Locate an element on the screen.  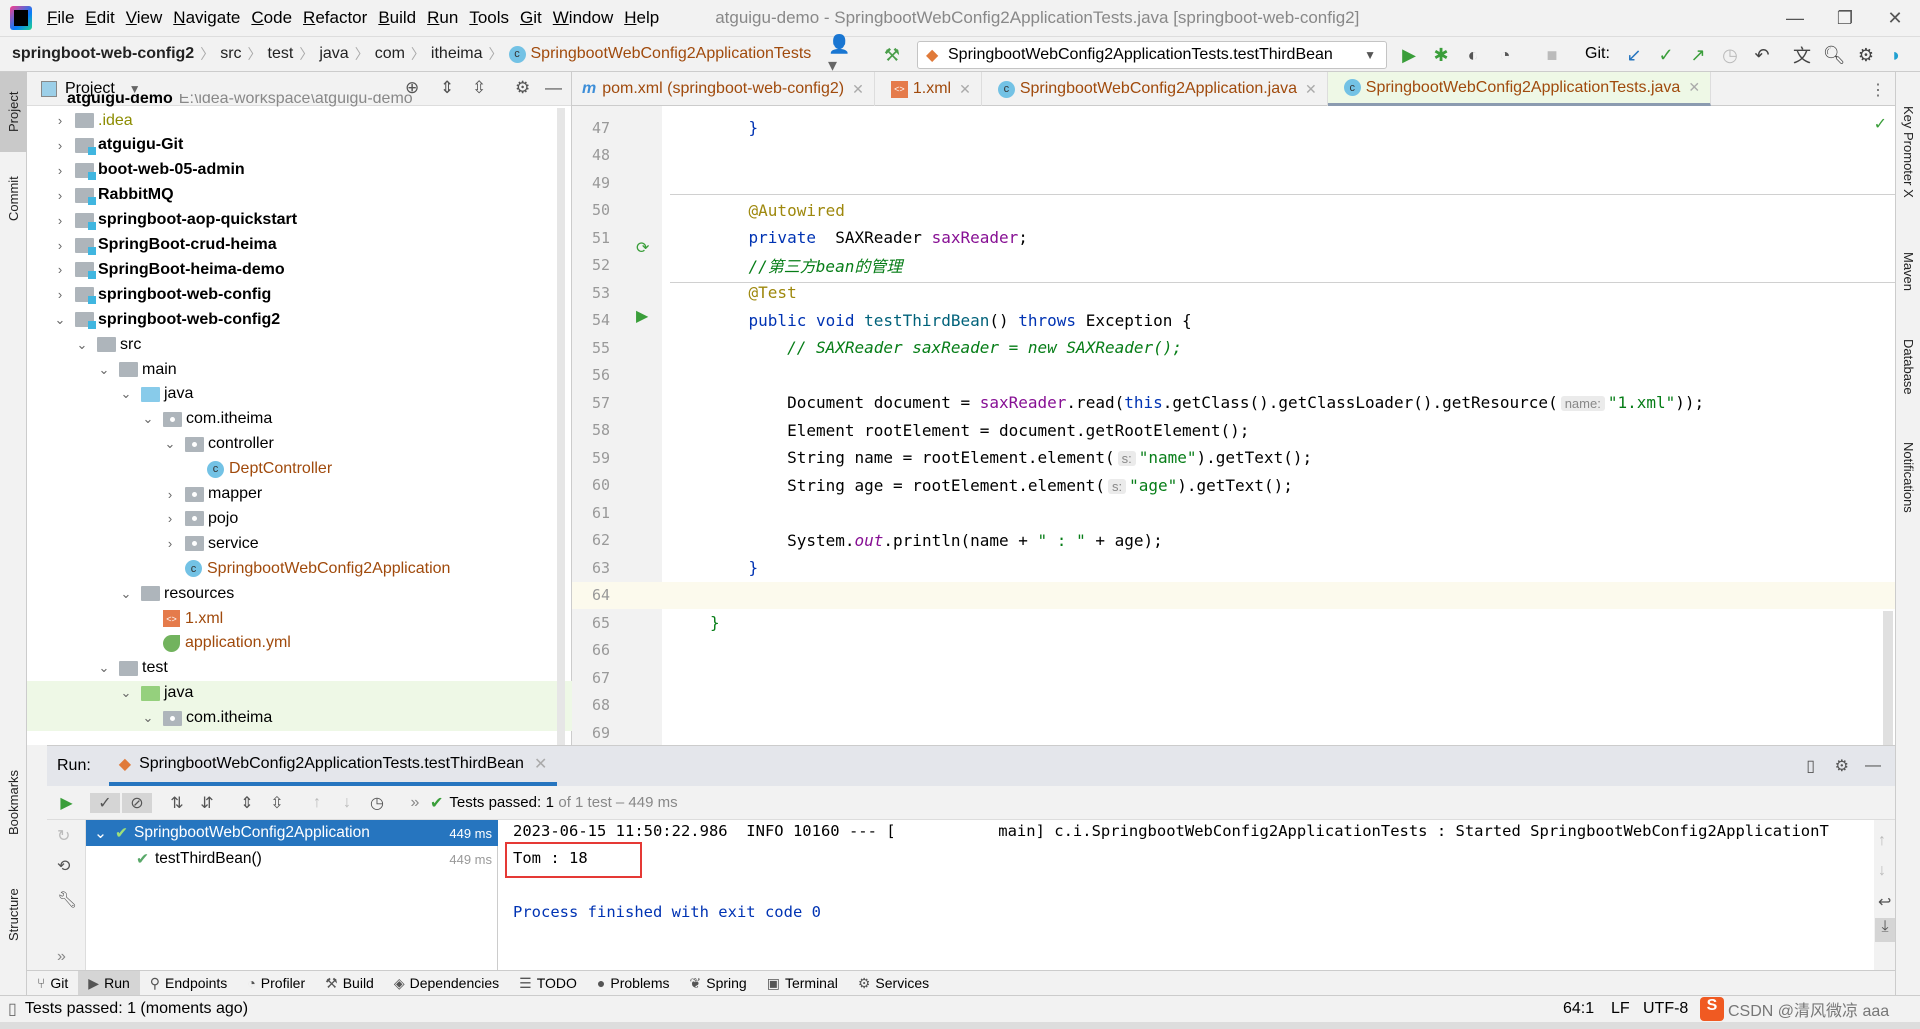
tree-item: ⌄ springboot-web-config2 is located at coordinates (299, 319).